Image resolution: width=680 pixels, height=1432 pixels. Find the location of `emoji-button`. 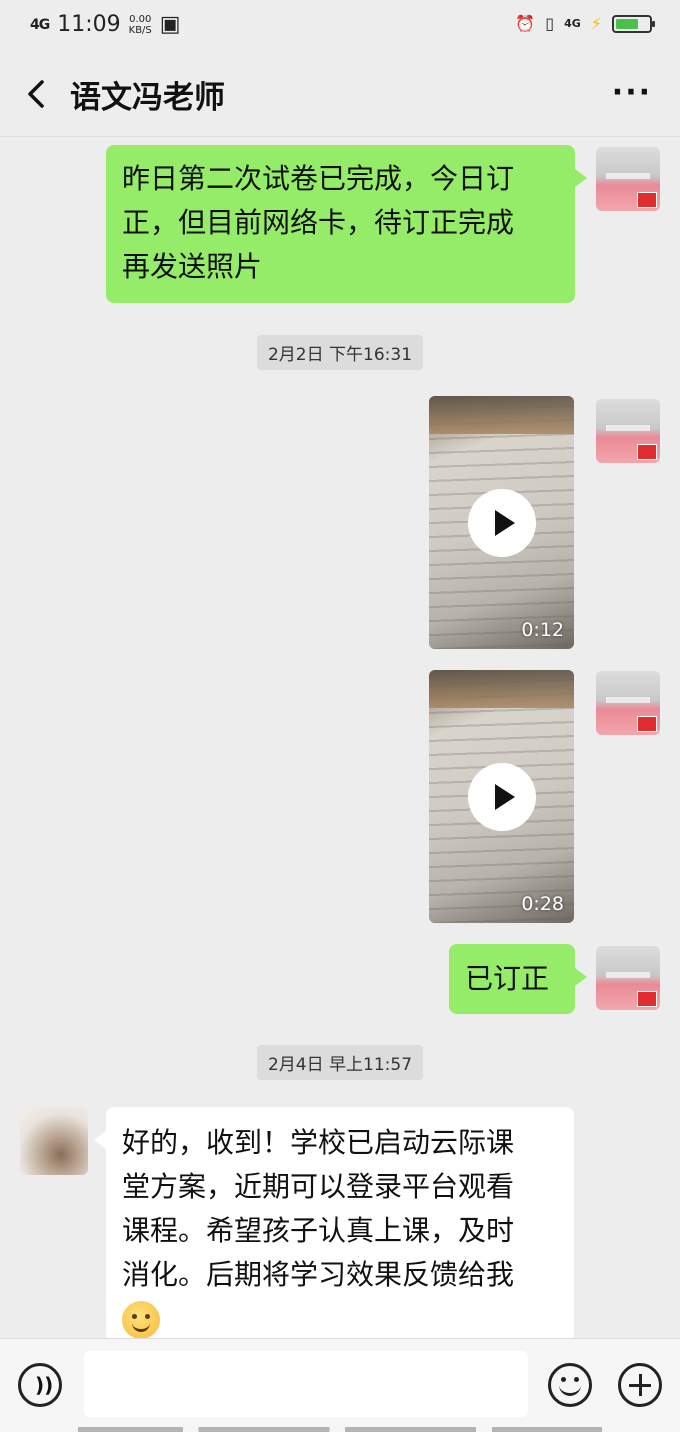

emoji-button is located at coordinates (570, 1385).